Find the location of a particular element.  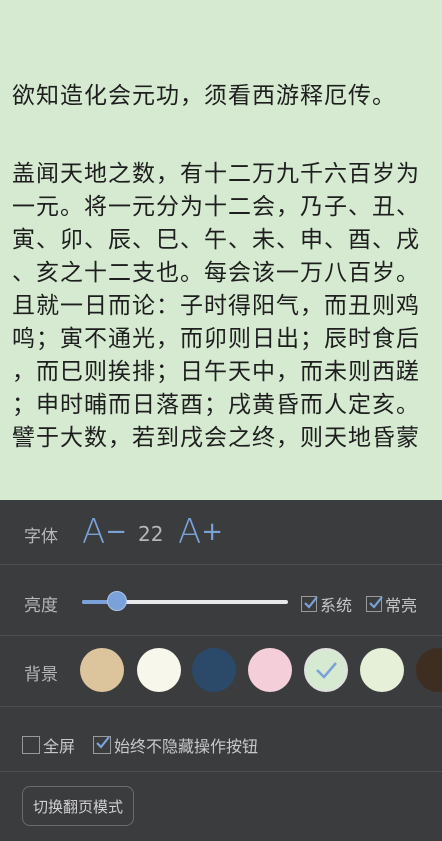

background-swatch-white is located at coordinates (159, 670).